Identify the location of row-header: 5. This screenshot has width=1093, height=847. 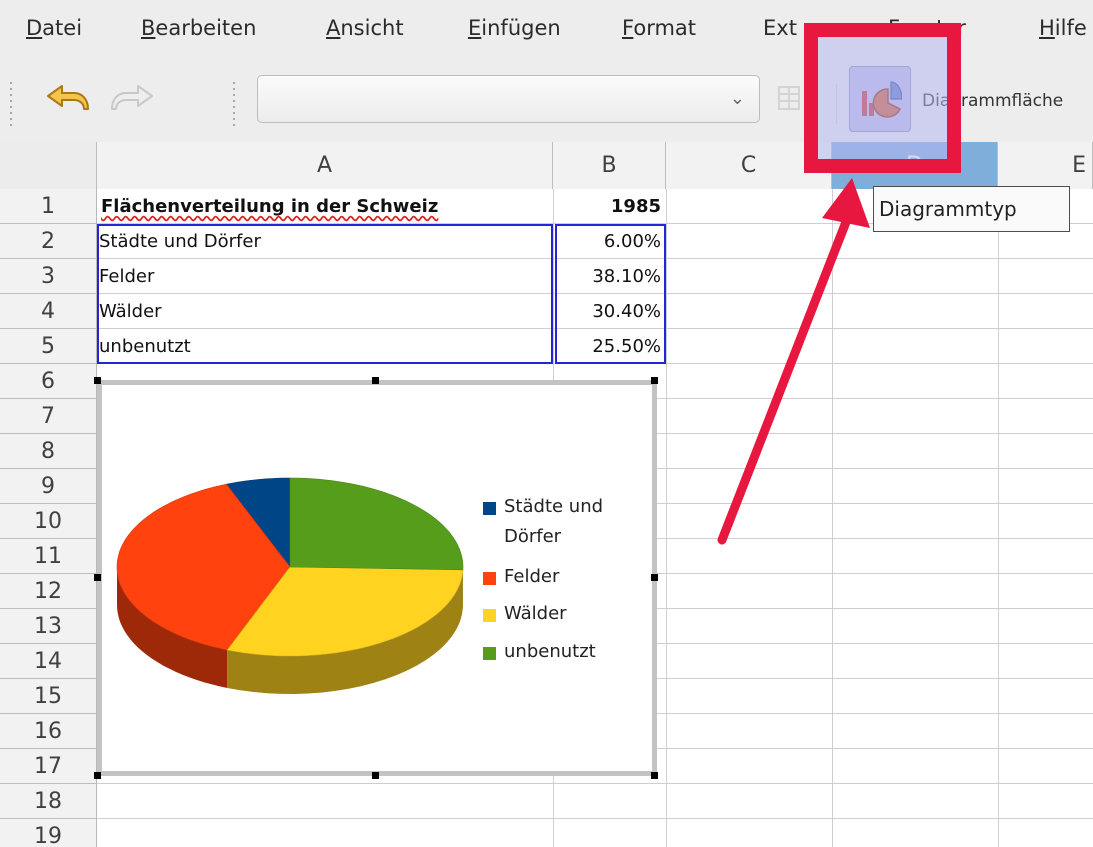
(48, 346).